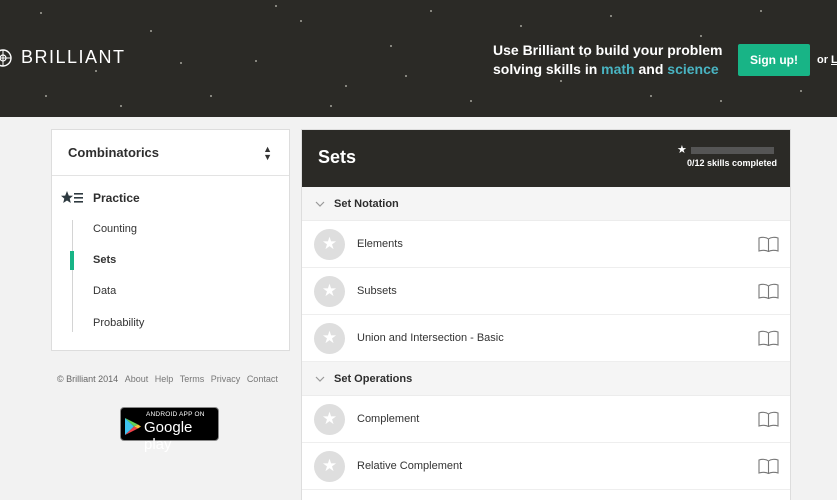 Image resolution: width=837 pixels, height=500 pixels. Describe the element at coordinates (118, 323) in the screenshot. I see `sidebar-item-probability: Probability` at that location.